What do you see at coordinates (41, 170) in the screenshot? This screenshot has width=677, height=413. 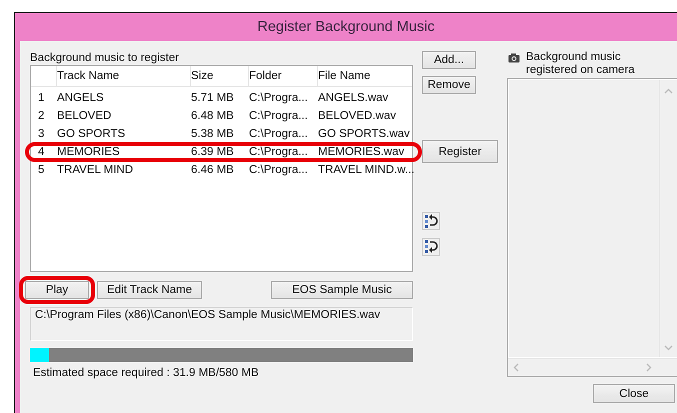 I see `row-number: 5` at bounding box center [41, 170].